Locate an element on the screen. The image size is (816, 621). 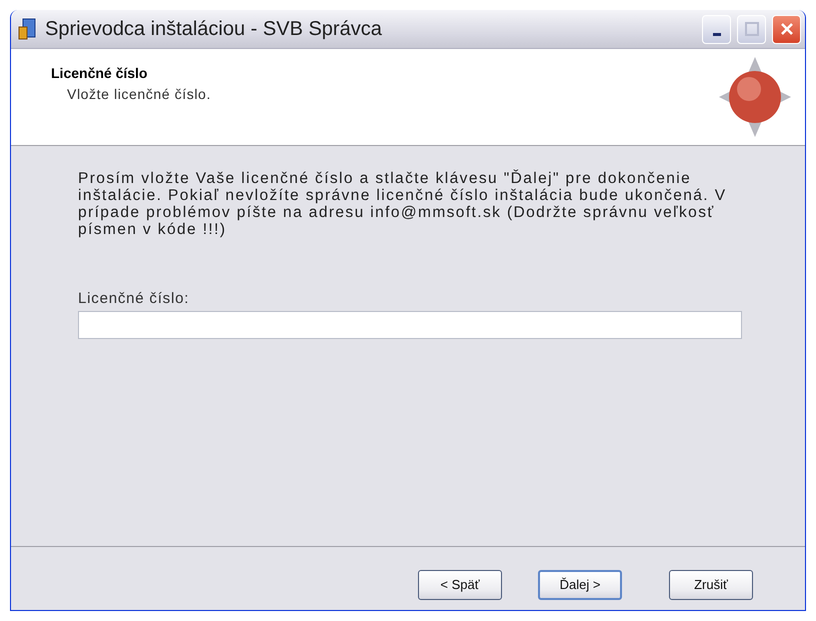
wizard-button: < Späť is located at coordinates (460, 585).